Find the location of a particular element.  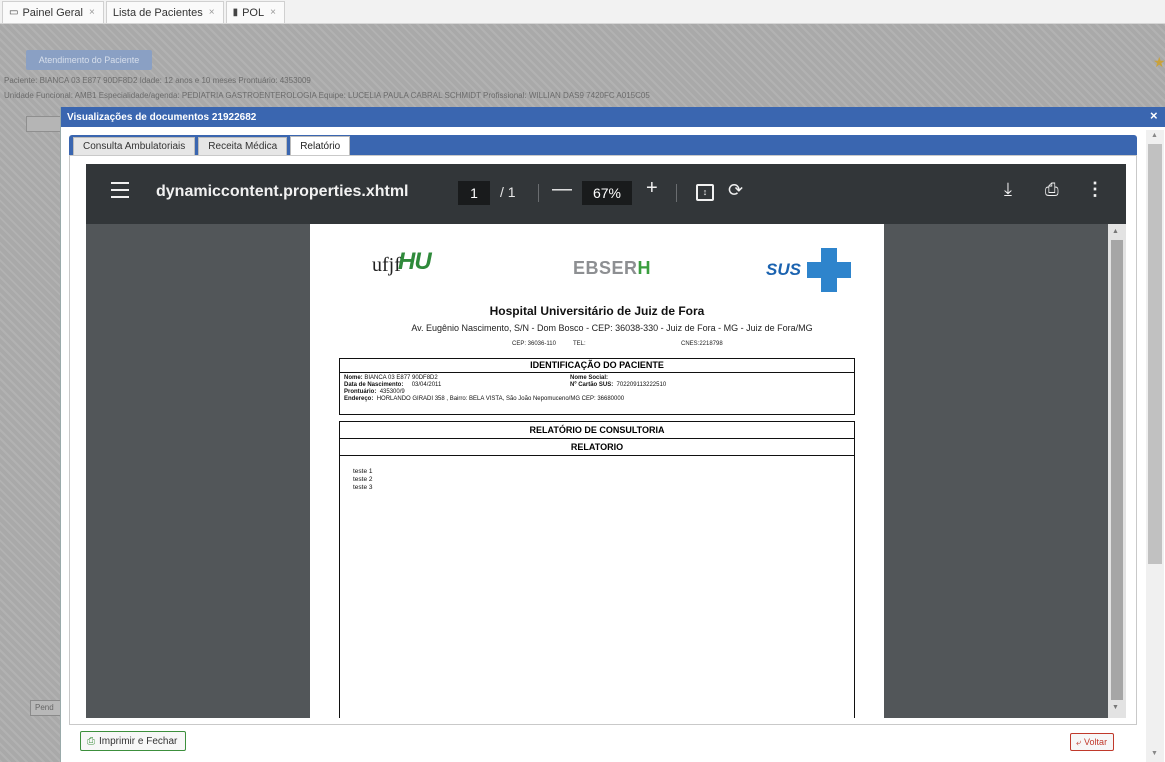

modal-header: Visualizações de documentos 21922682 is located at coordinates (613, 117).